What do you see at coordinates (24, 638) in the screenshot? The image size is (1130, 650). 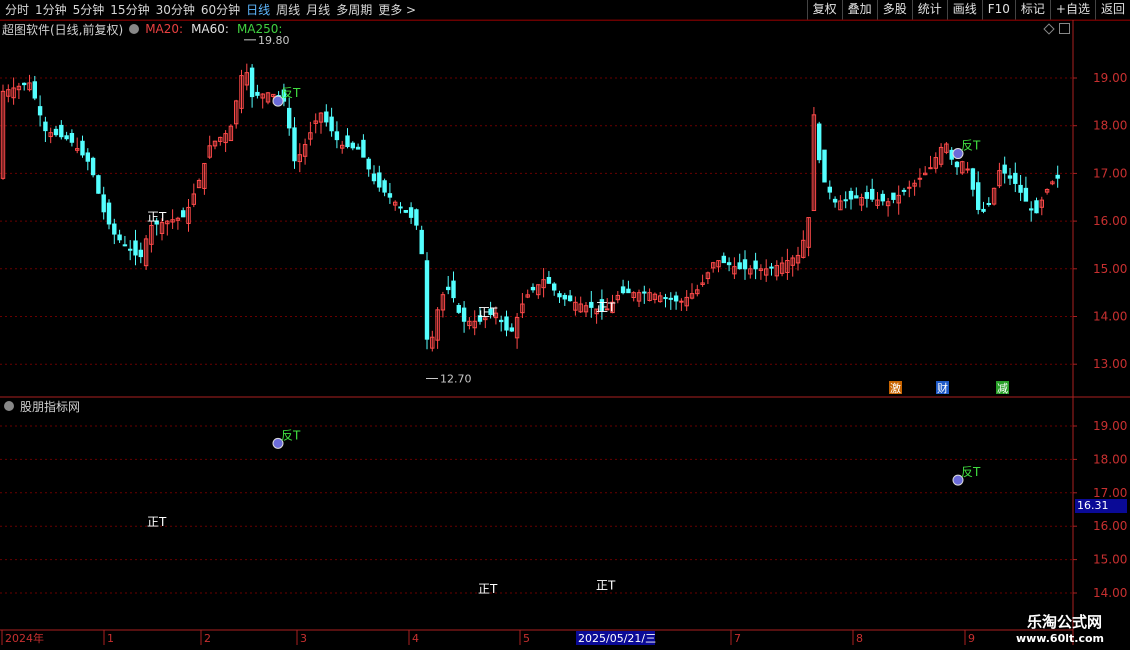 I see `x-tick-label: 2024年` at bounding box center [24, 638].